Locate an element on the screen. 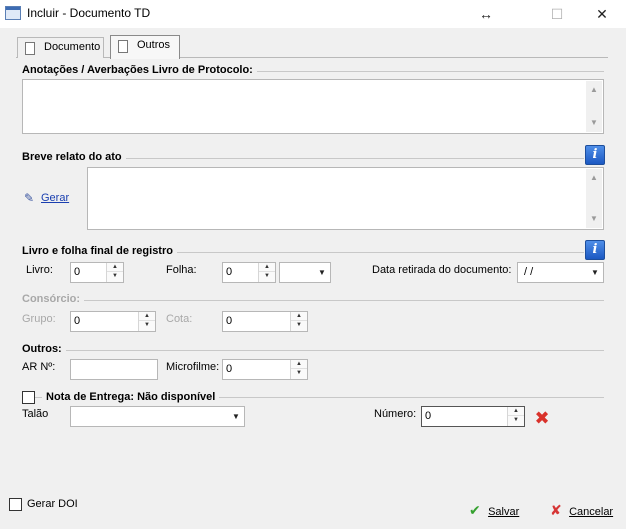  resize-icon: ↔ is located at coordinates (486, 14).